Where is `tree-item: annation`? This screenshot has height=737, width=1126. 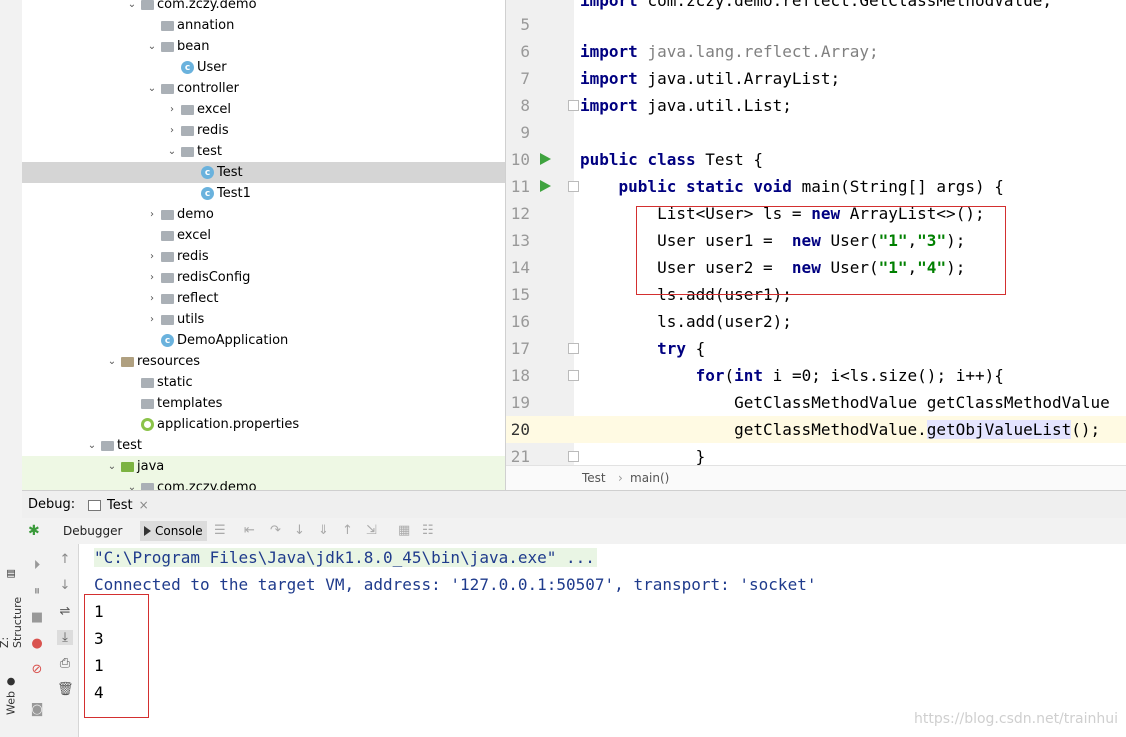
tree-item: annation is located at coordinates (263, 25).